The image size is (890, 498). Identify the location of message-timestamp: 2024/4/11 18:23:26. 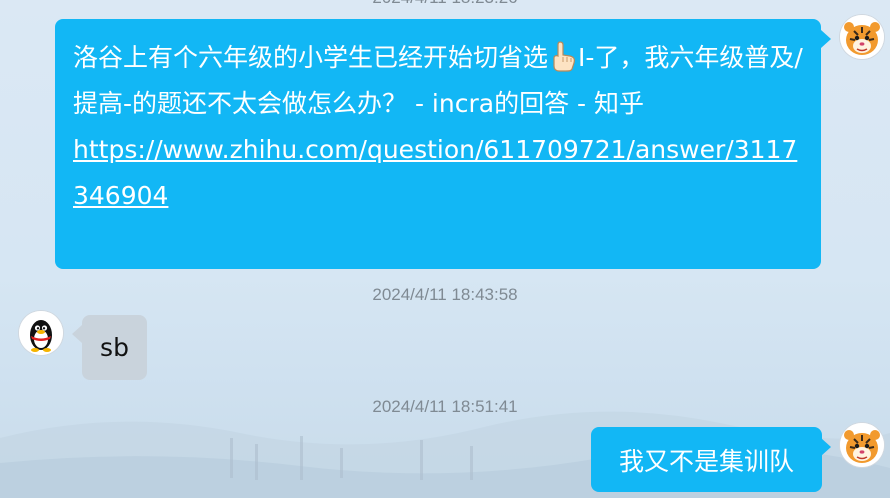
(445, 4).